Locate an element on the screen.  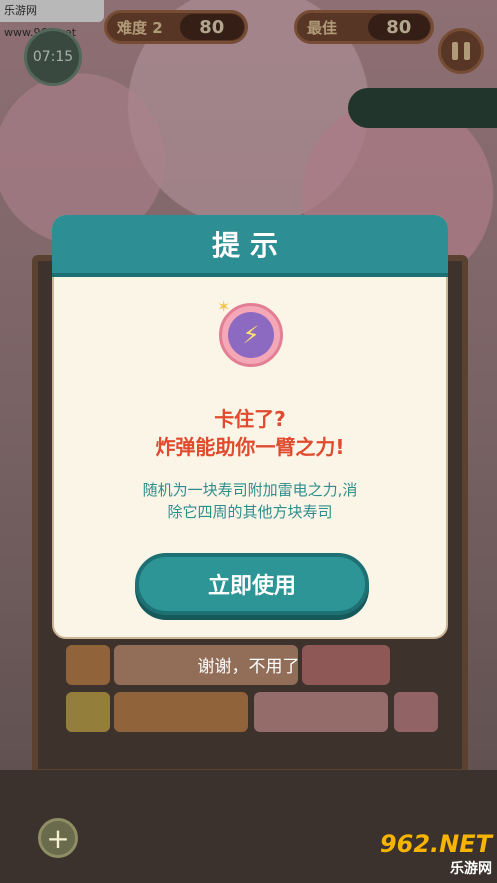
hint-line-2: 炸弹能助你一臂之力! is located at coordinates (250, 447).